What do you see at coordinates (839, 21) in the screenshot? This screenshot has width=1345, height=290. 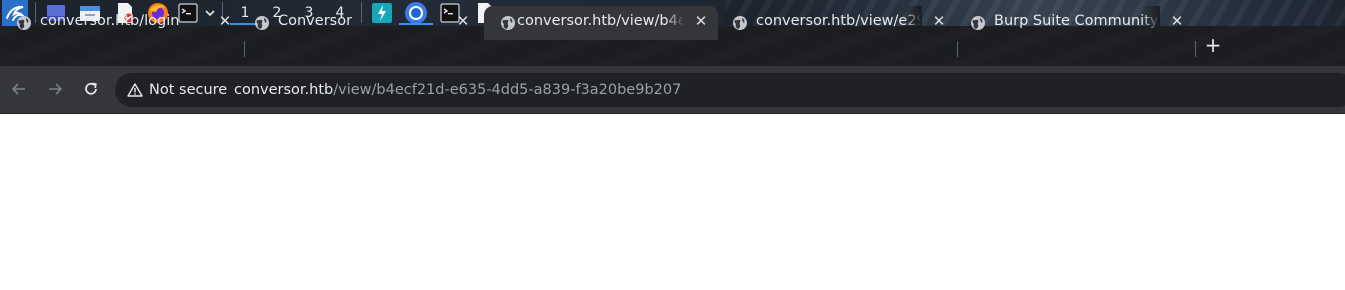 I see `tab-title: conversor.htb/view/e29d` at bounding box center [839, 21].